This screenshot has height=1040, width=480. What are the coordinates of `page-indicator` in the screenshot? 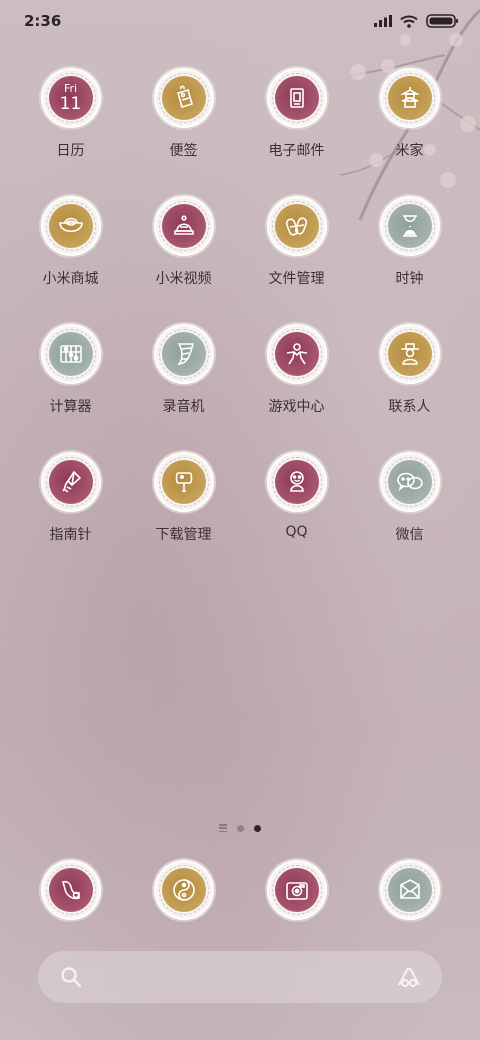 It's located at (240, 828).